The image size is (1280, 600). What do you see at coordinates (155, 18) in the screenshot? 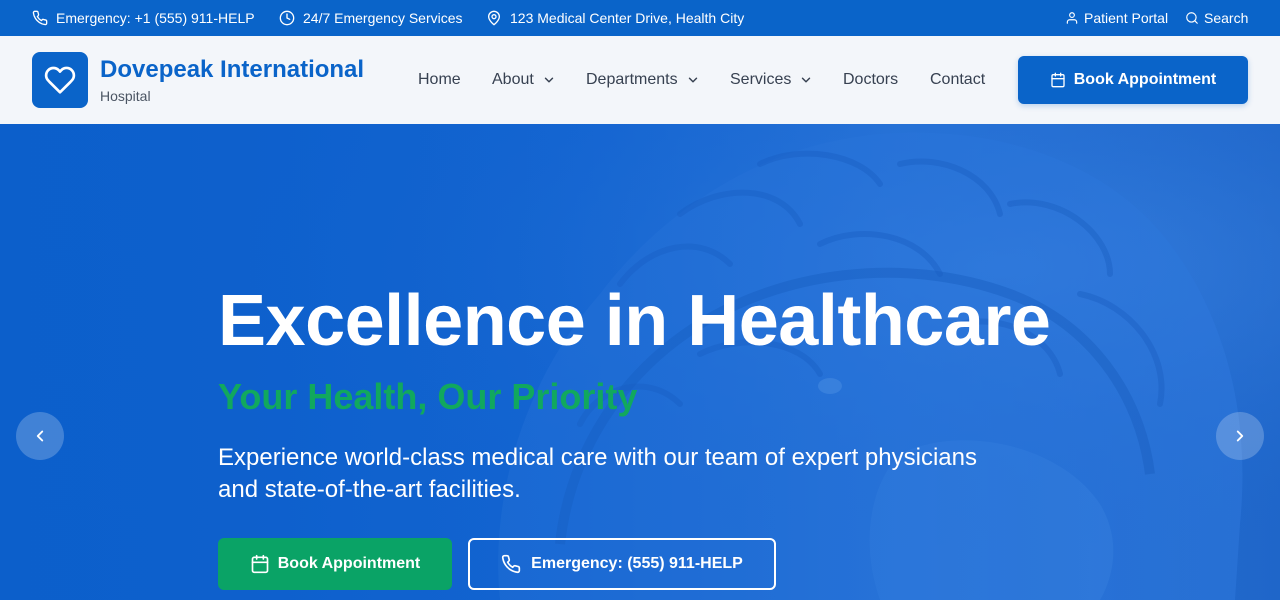
I see `emergency-text: Emergency: +1 (555) 911-HELP` at bounding box center [155, 18].